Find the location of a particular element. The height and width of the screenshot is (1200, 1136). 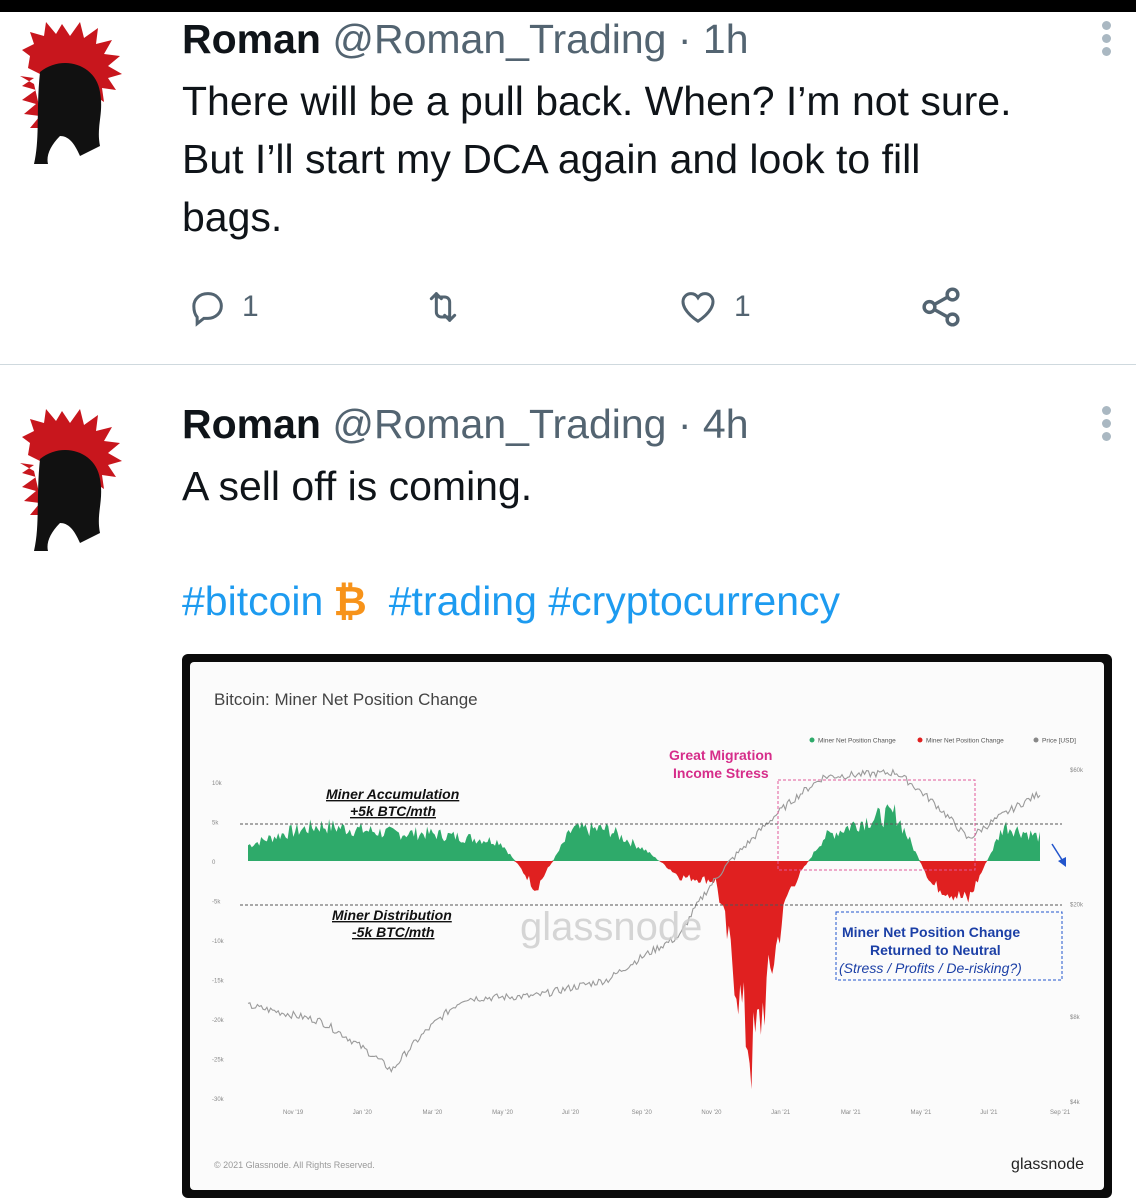

y-tick-label: 10k is located at coordinates (217, 784).